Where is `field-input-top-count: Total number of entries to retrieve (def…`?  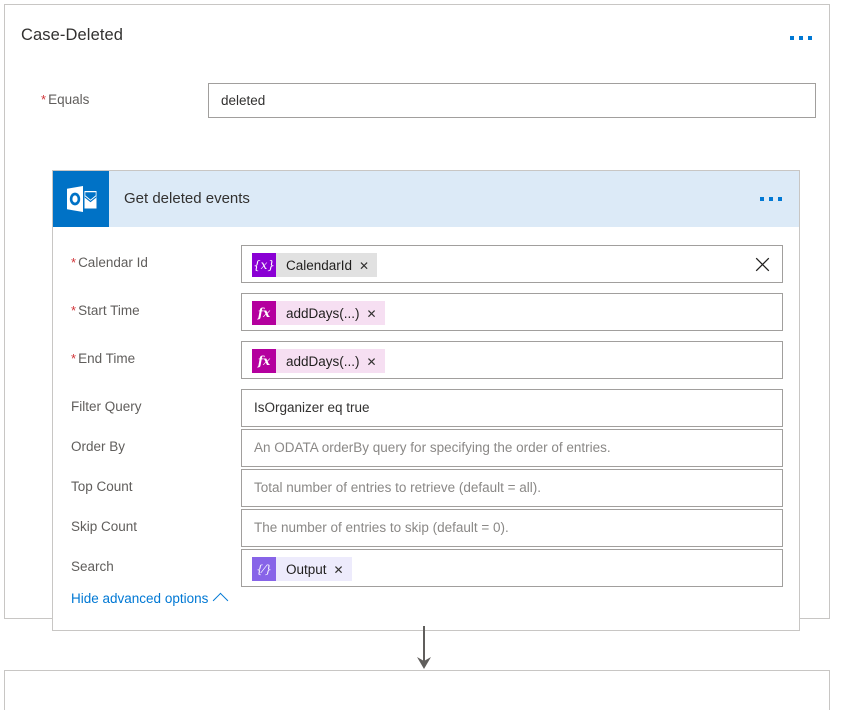
field-input-top-count: Total number of entries to retrieve (def… is located at coordinates (512, 488).